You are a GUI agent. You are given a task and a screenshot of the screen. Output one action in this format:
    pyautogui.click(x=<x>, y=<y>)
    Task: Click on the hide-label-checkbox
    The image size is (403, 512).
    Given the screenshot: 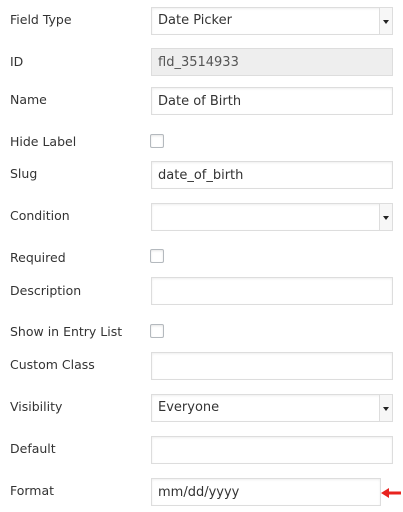 What is the action you would take?
    pyautogui.click(x=157, y=141)
    